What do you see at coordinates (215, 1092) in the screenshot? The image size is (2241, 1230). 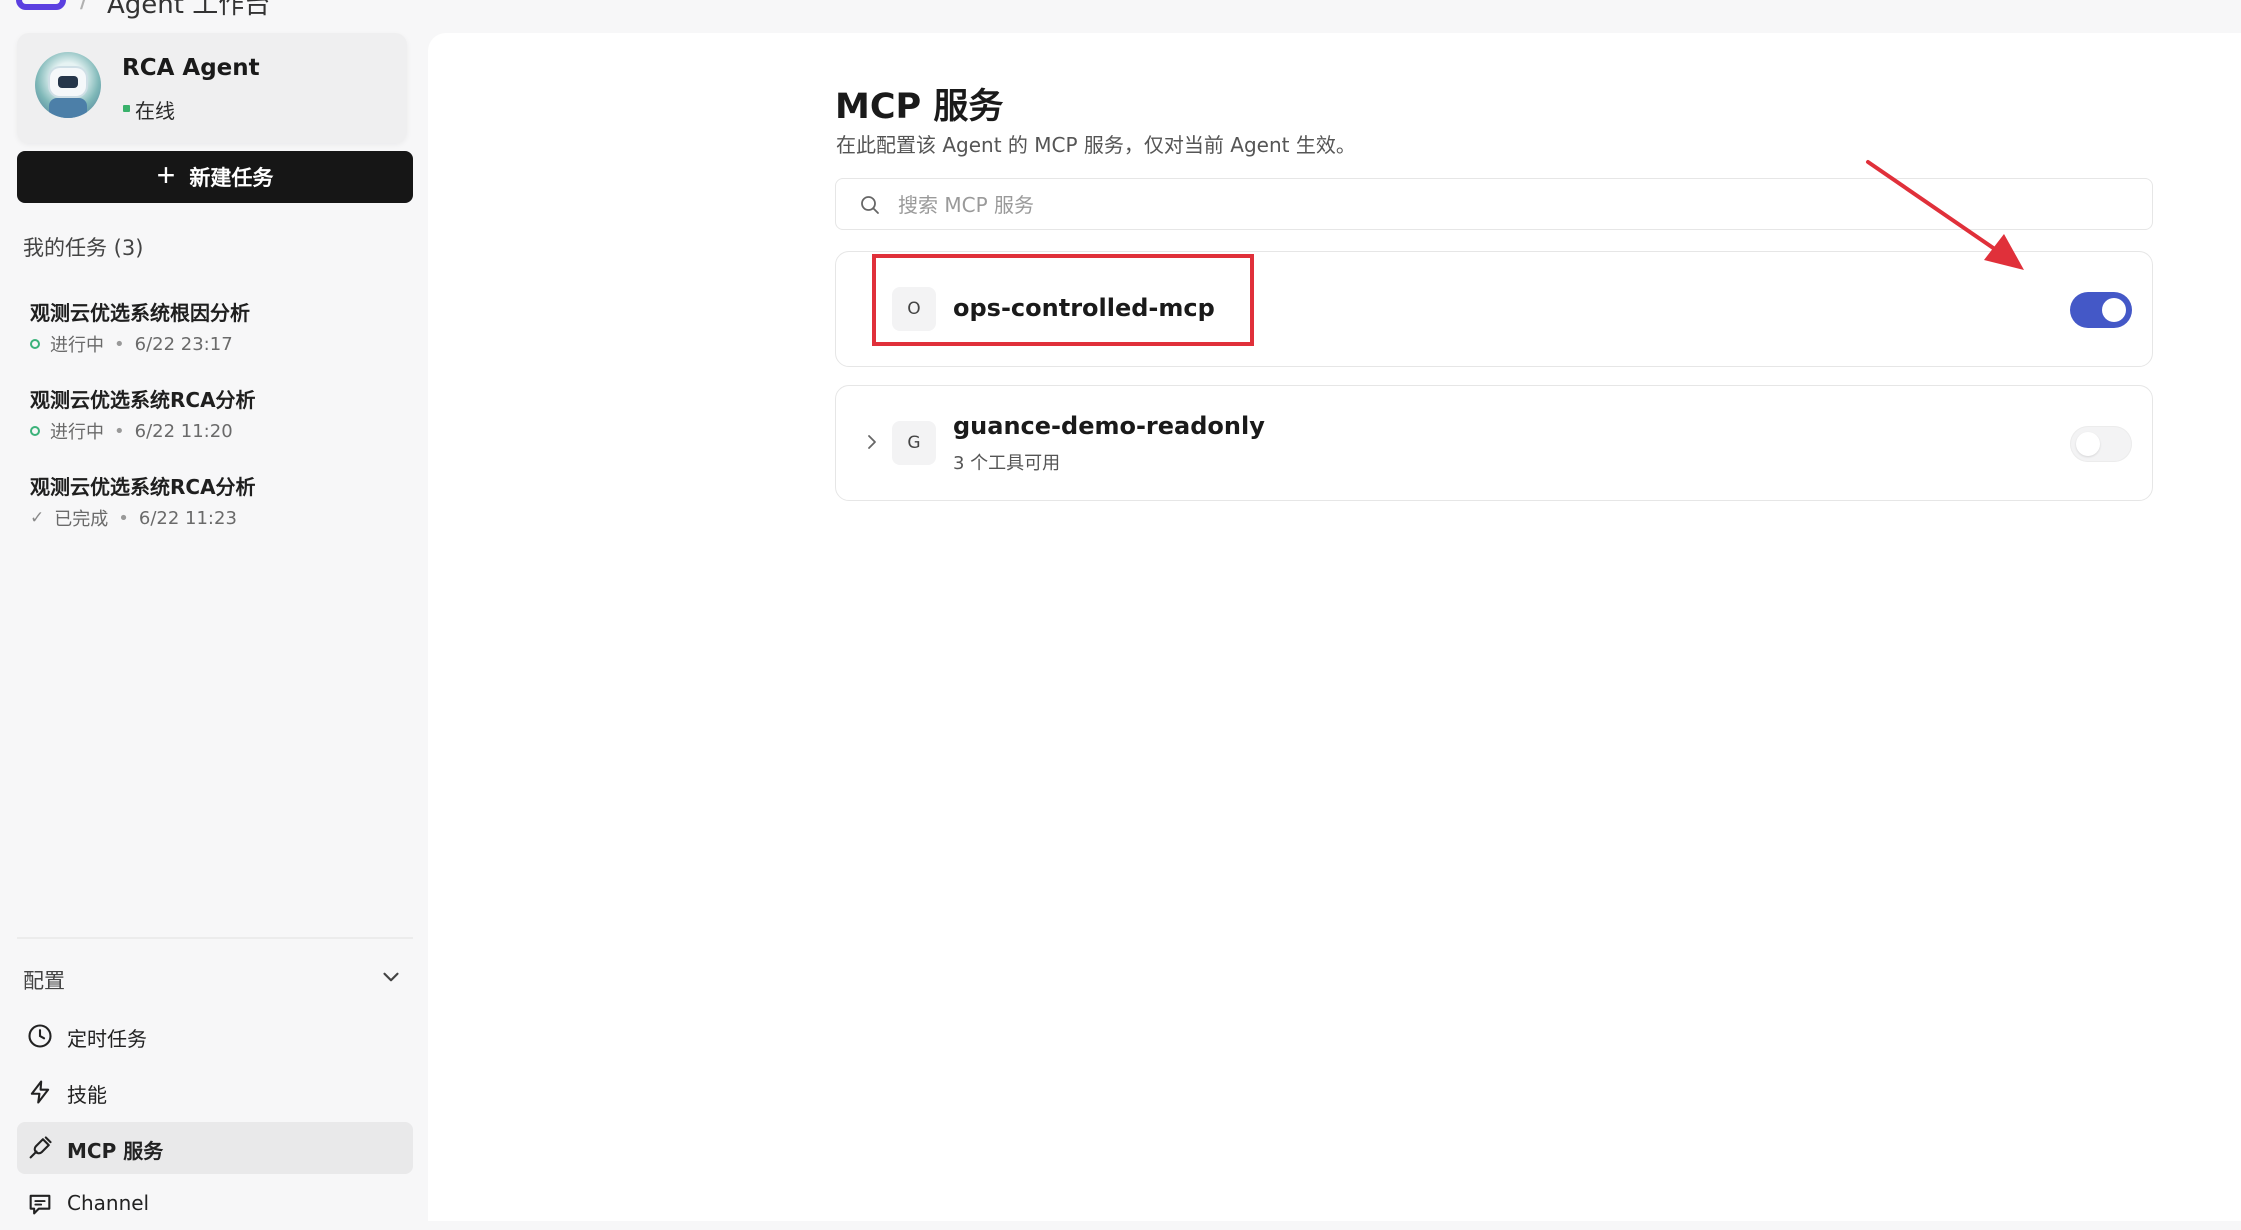 I see `nav-item-skills: 技能` at bounding box center [215, 1092].